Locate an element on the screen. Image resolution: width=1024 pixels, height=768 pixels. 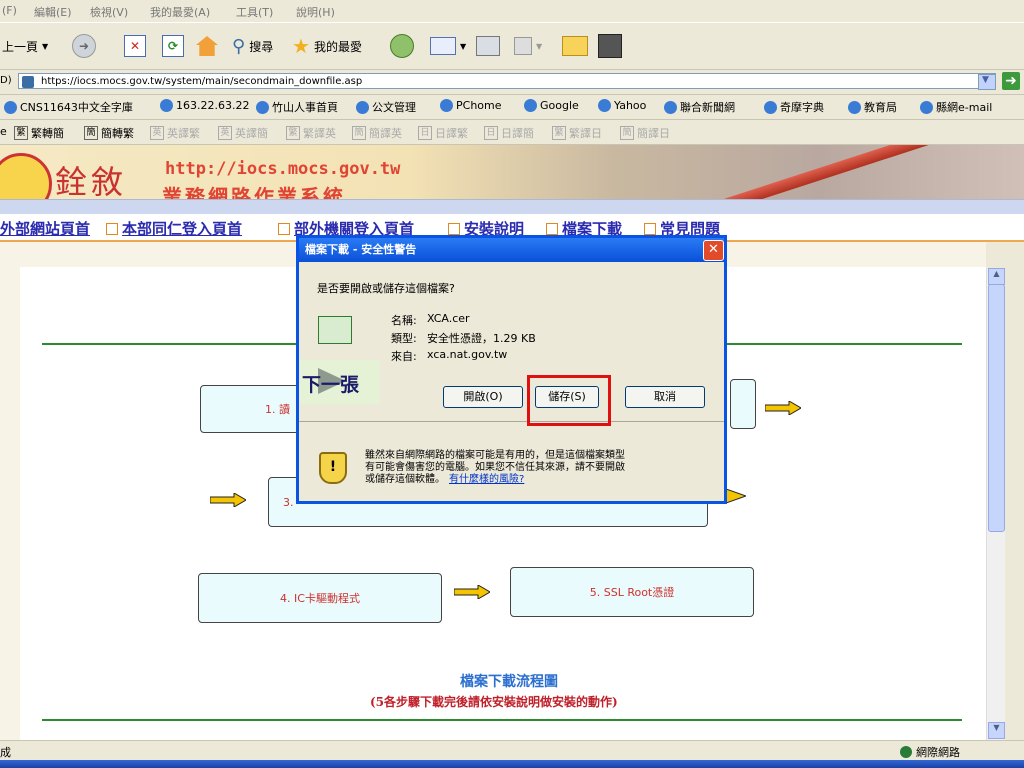
print-icon is located at coordinates (488, 46).